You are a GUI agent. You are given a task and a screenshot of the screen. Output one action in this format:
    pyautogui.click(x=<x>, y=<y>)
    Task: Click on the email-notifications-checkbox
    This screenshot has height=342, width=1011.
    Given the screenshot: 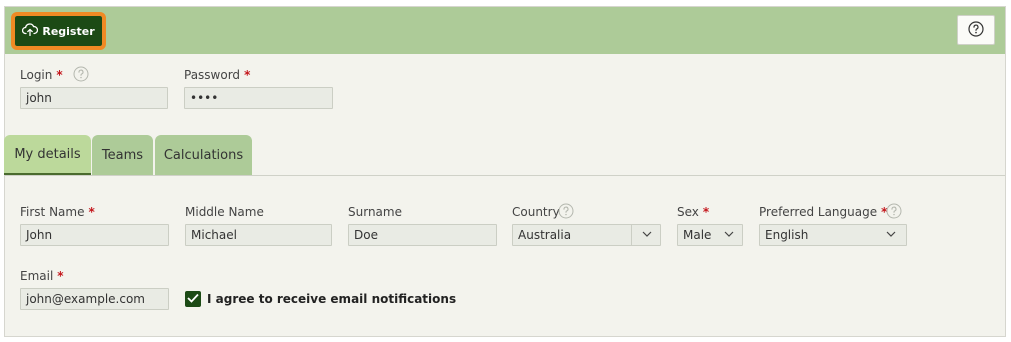 What is the action you would take?
    pyautogui.click(x=193, y=299)
    